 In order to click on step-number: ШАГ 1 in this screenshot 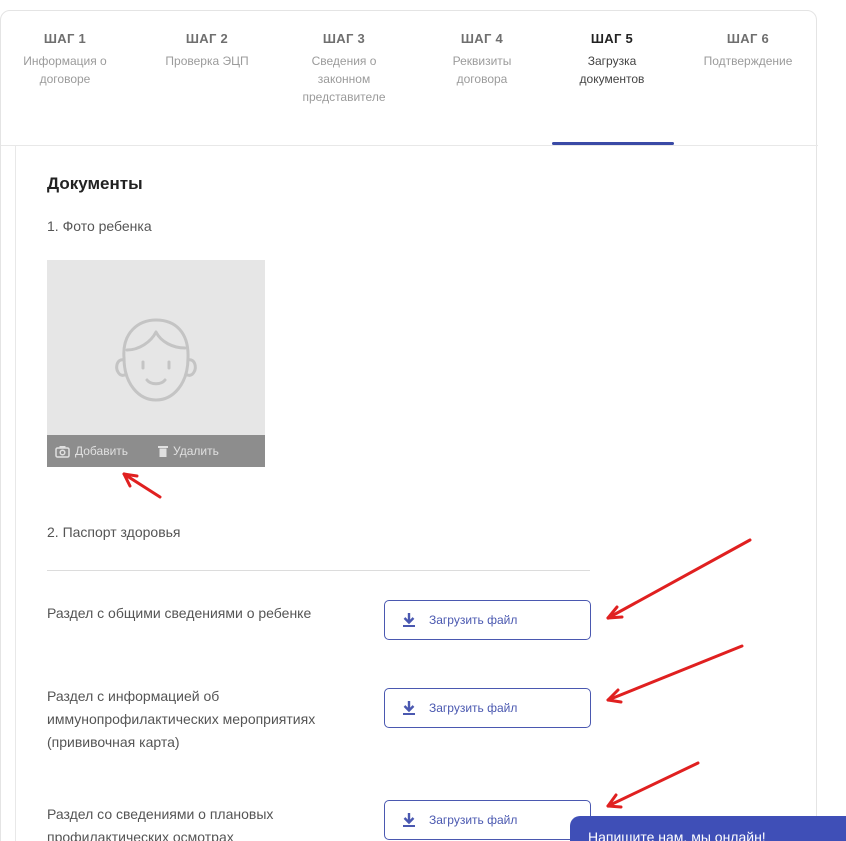, I will do `click(65, 38)`.